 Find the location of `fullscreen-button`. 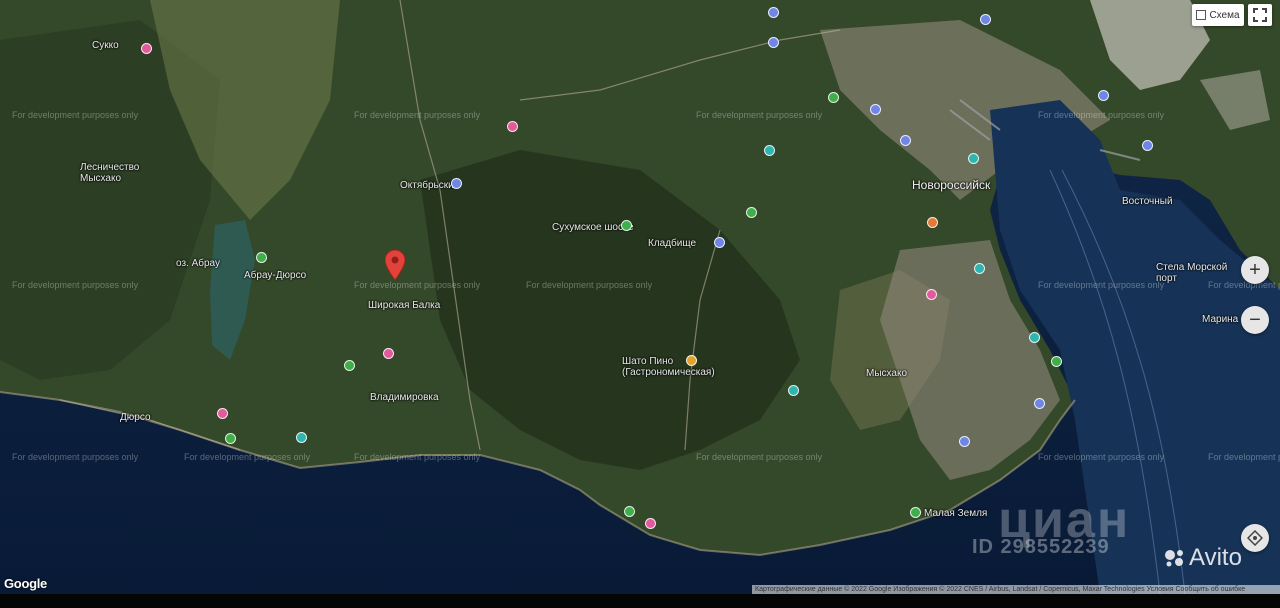

fullscreen-button is located at coordinates (1260, 15).